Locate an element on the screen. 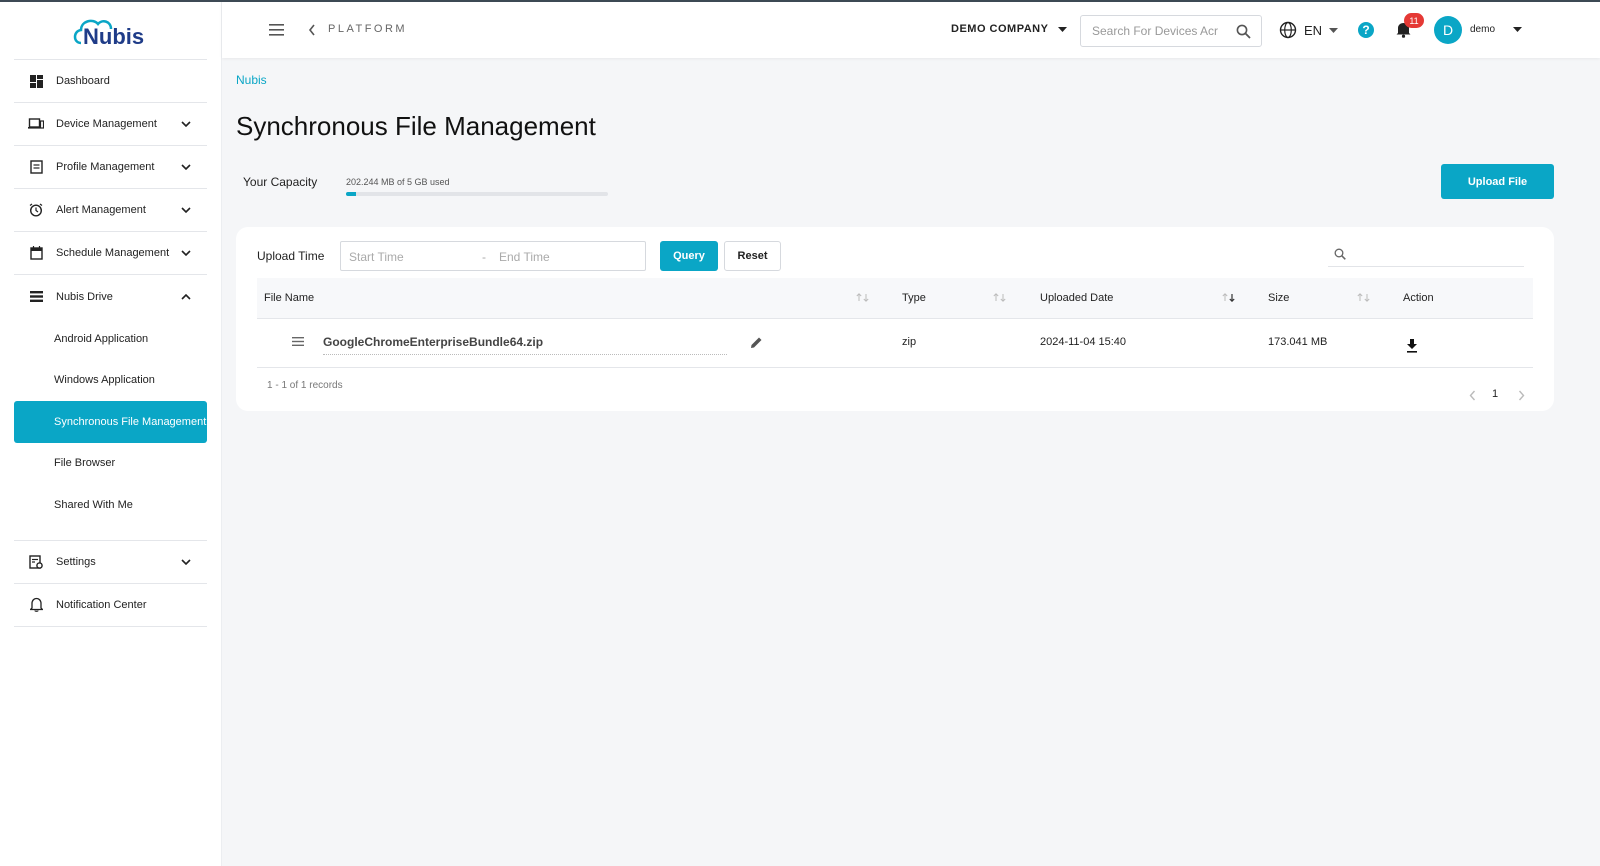  company-name: DEMO COMPANY is located at coordinates (1000, 29).